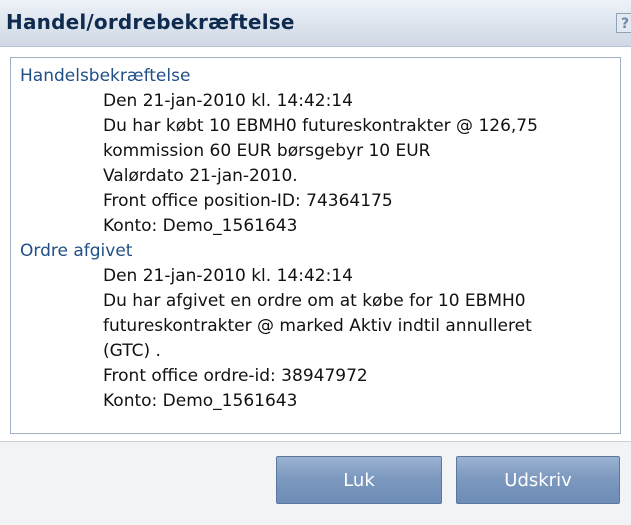 This screenshot has width=631, height=525. Describe the element at coordinates (235, 376) in the screenshot. I see `order-placed-line: Front office ordre-id: 38947972` at that location.